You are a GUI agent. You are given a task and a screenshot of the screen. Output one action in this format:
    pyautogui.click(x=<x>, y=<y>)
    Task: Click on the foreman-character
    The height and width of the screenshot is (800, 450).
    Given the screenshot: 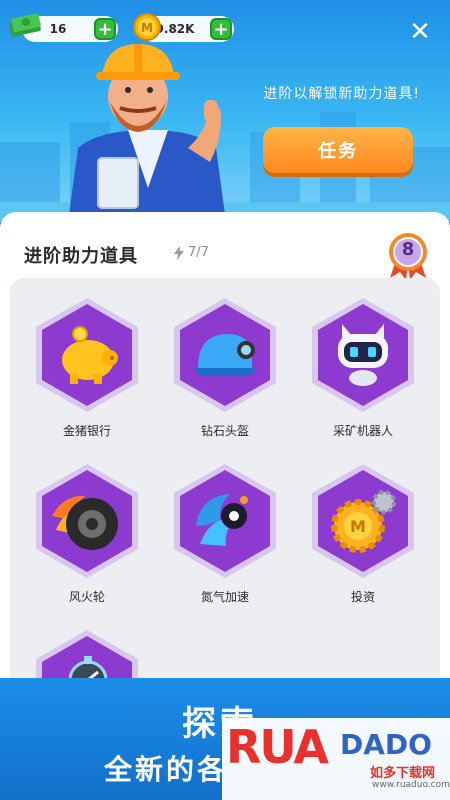 What is the action you would take?
    pyautogui.click(x=147, y=133)
    